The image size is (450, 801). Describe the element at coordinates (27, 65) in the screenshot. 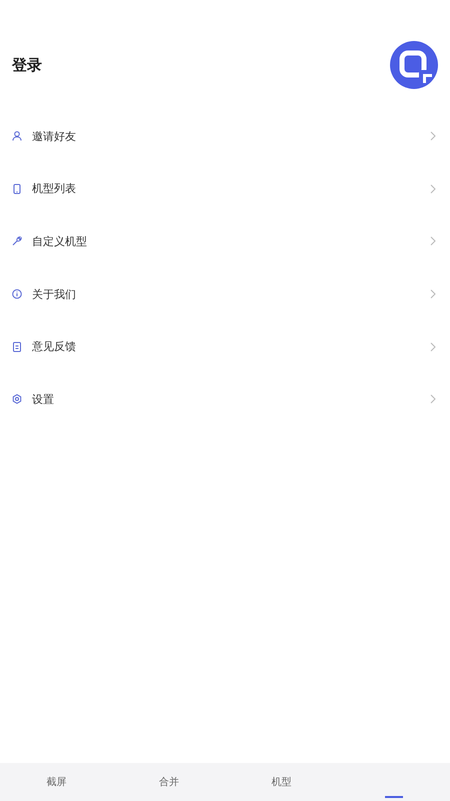

I see `login-title: 登录` at that location.